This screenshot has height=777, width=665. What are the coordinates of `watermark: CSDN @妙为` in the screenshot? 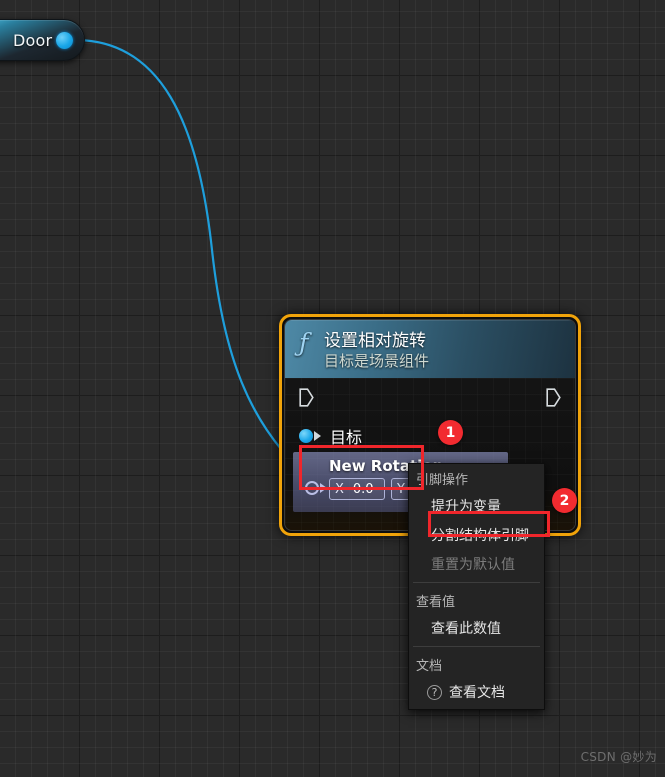 It's located at (618, 757).